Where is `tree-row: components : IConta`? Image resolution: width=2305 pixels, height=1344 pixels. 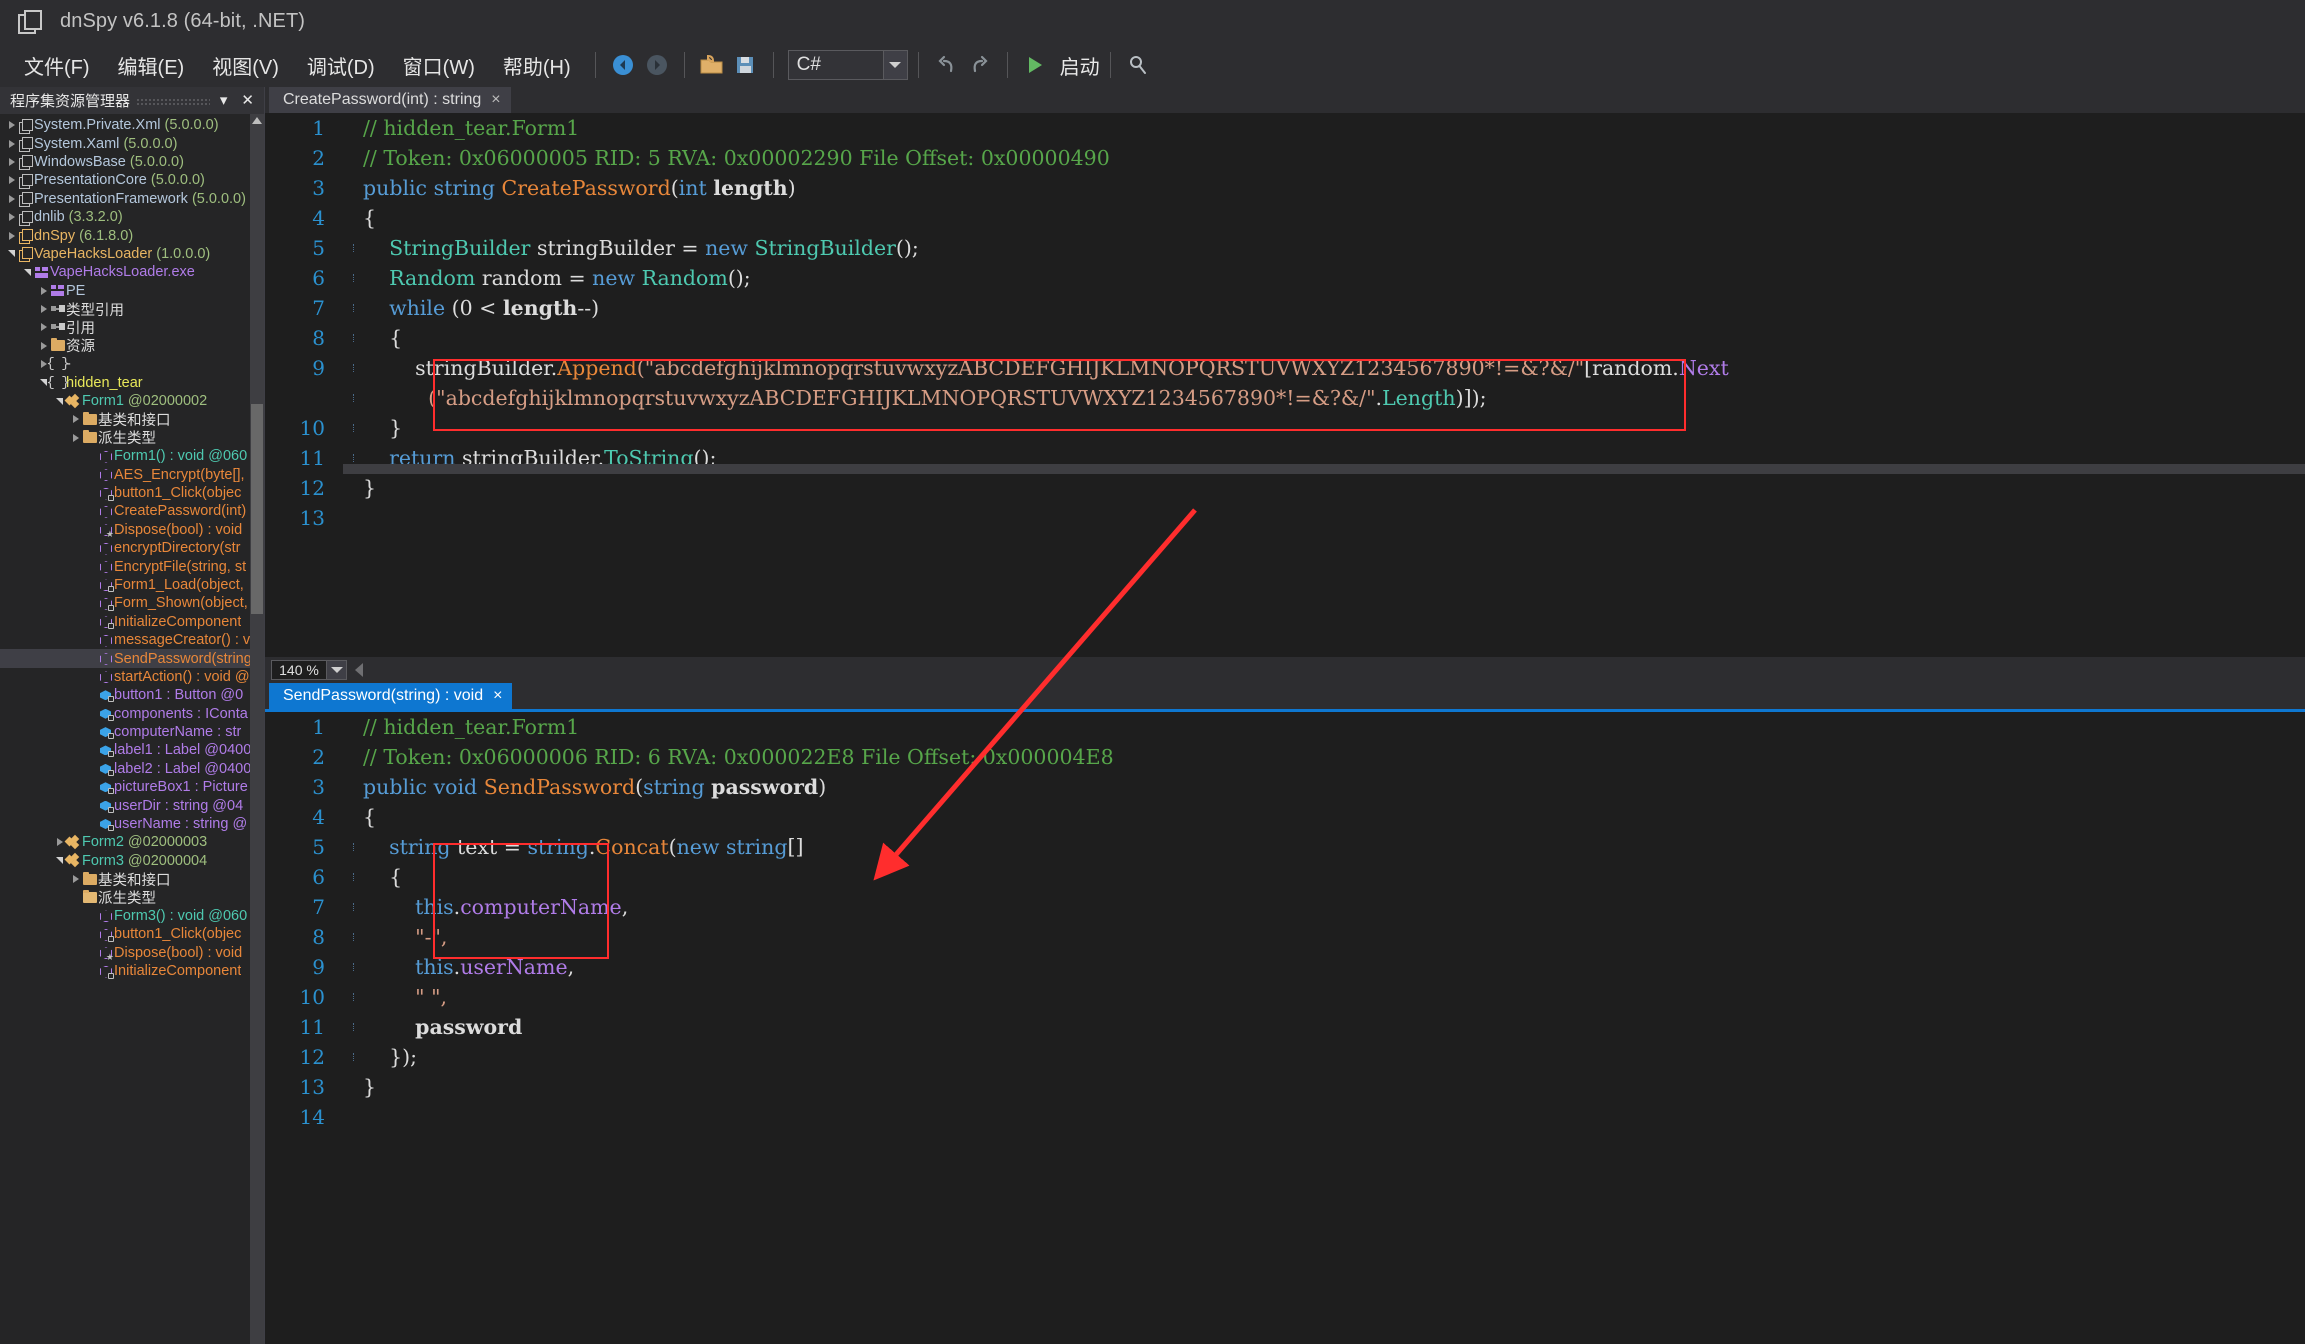
tree-row: components : IConta is located at coordinates (132, 714).